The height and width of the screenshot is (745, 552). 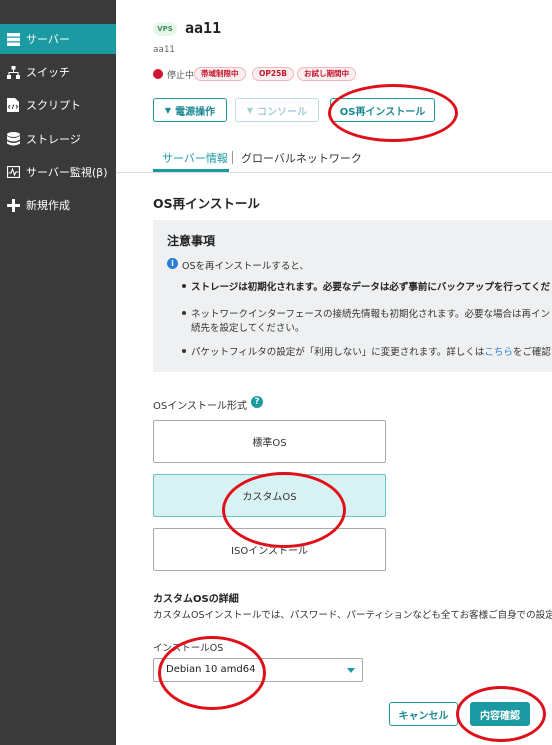 I want to click on install-type-label: OSインストール形式, so click(x=200, y=406).